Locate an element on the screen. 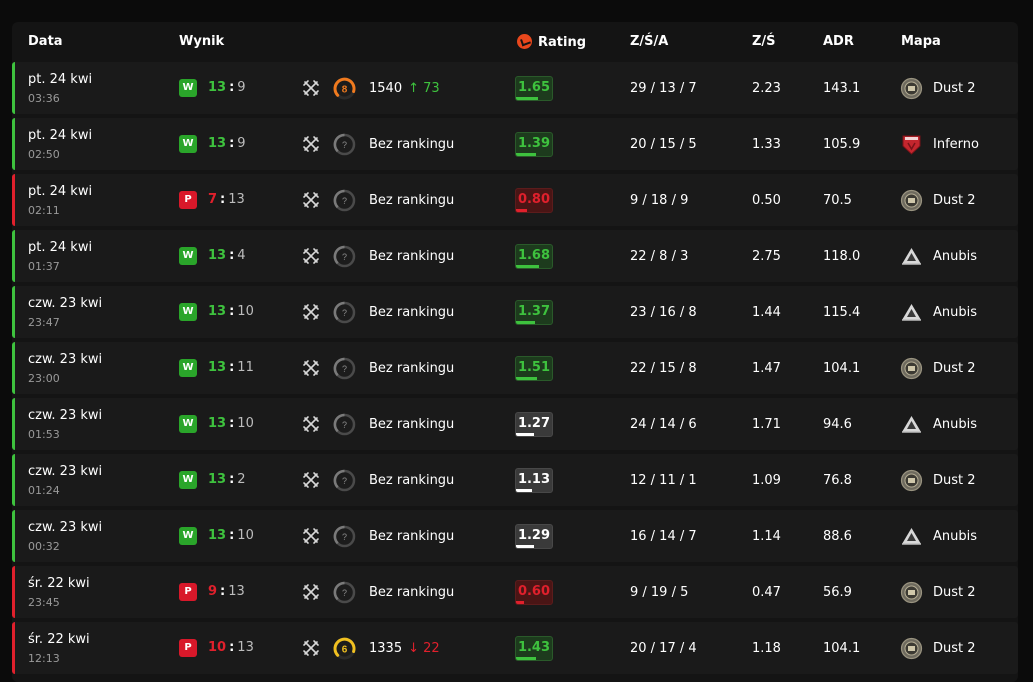 Image resolution: width=1033 pixels, height=682 pixels. header-map: Mapa is located at coordinates (921, 41).